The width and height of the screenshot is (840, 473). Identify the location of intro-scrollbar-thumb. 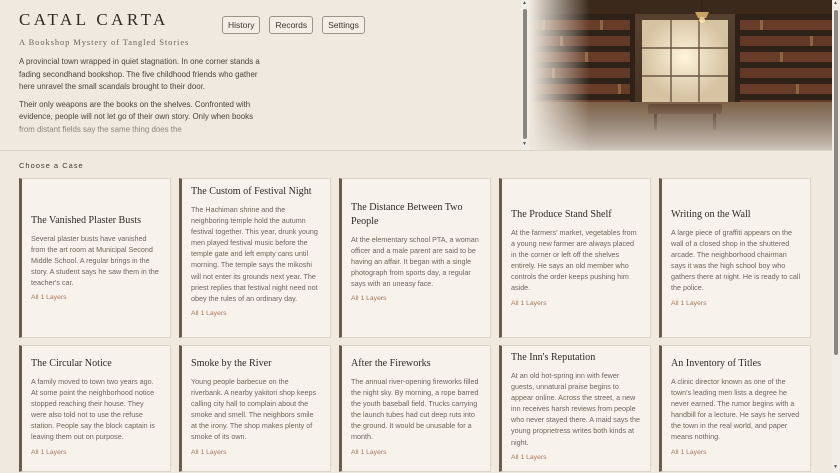
(525, 74).